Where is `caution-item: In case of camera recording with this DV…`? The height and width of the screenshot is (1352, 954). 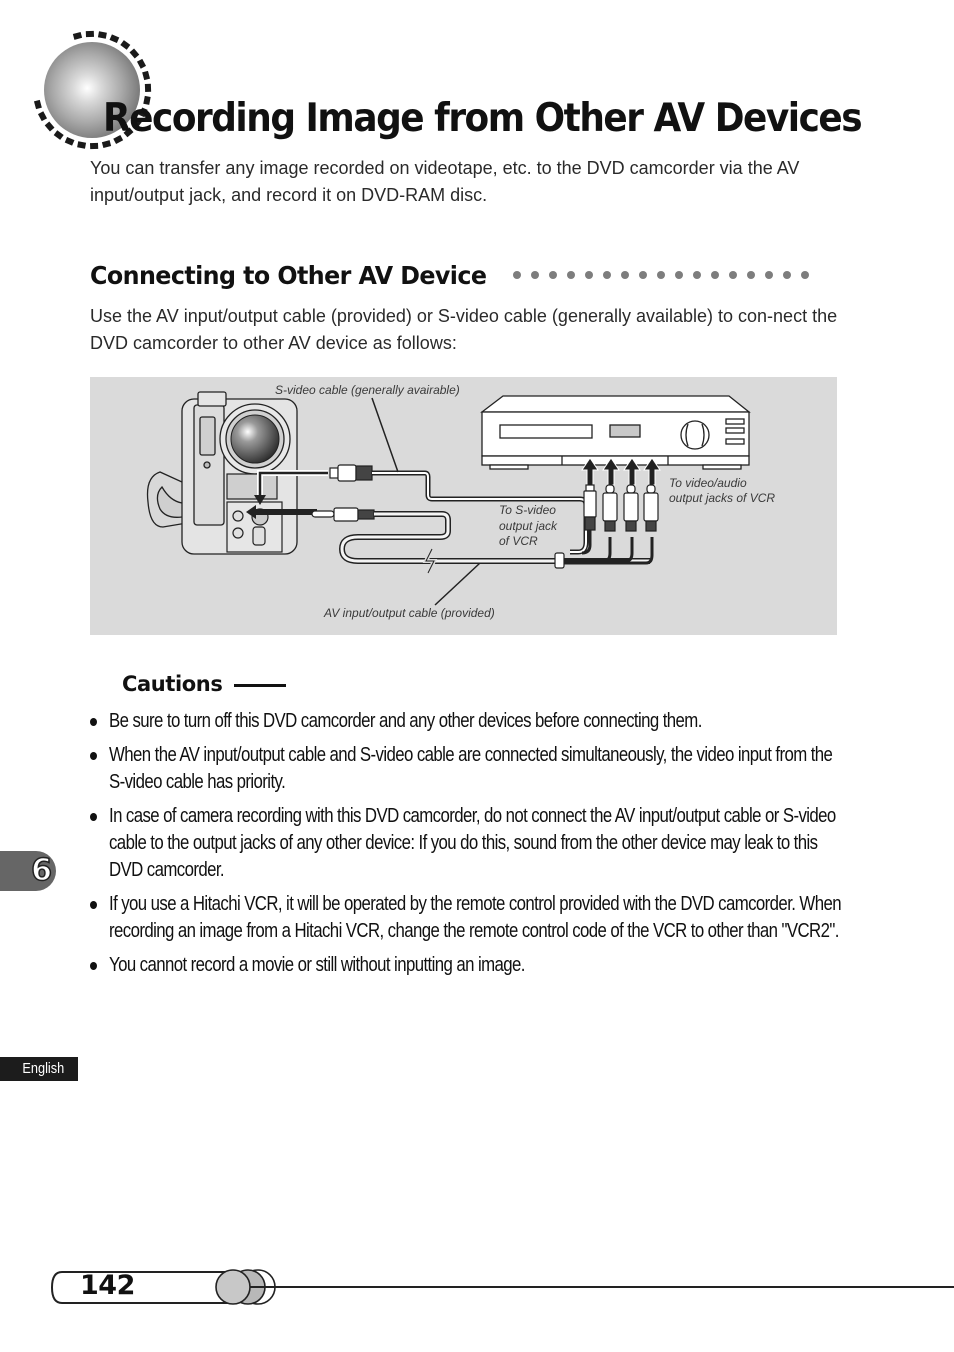 caution-item: In case of camera recording with this DV… is located at coordinates (470, 843).